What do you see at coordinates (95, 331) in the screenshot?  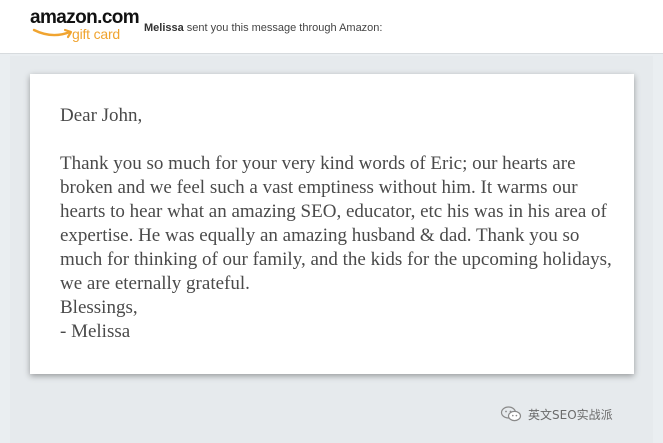 I see `signature: - Melissa` at bounding box center [95, 331].